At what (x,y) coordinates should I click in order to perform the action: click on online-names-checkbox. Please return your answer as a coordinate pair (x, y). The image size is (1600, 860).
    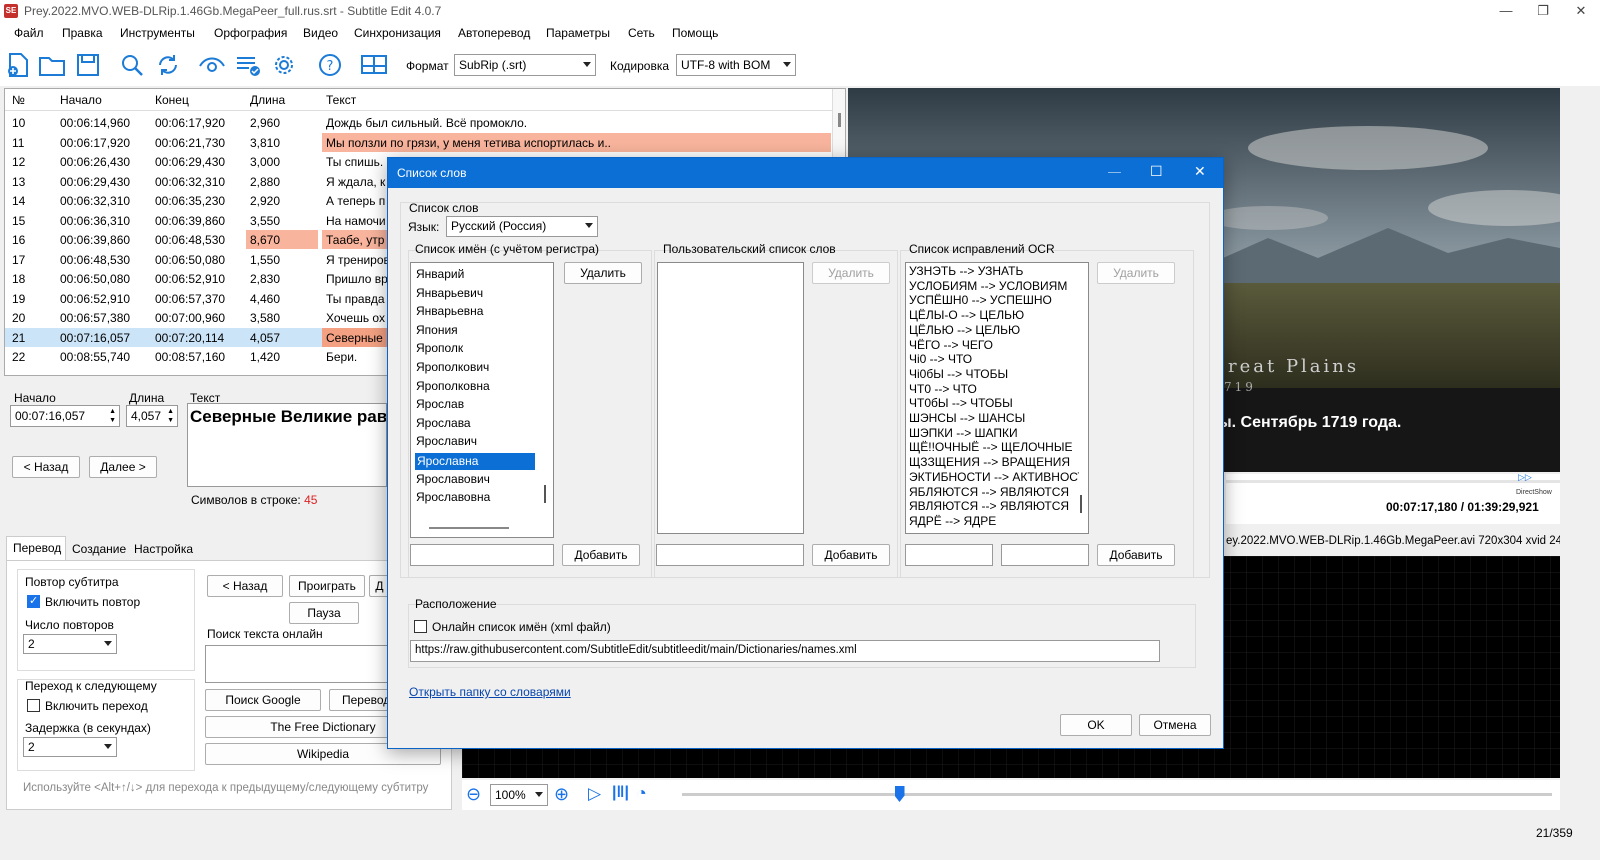
    Looking at the image, I should click on (420, 626).